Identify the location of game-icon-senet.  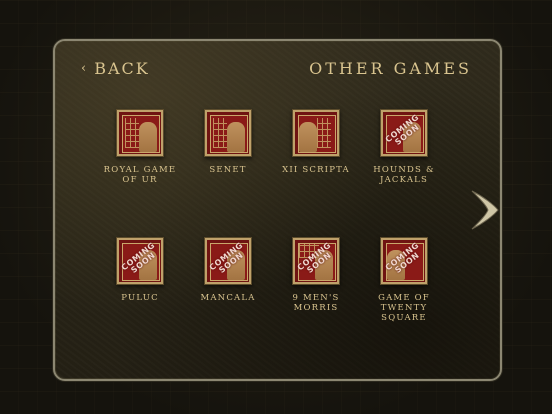
(228, 133).